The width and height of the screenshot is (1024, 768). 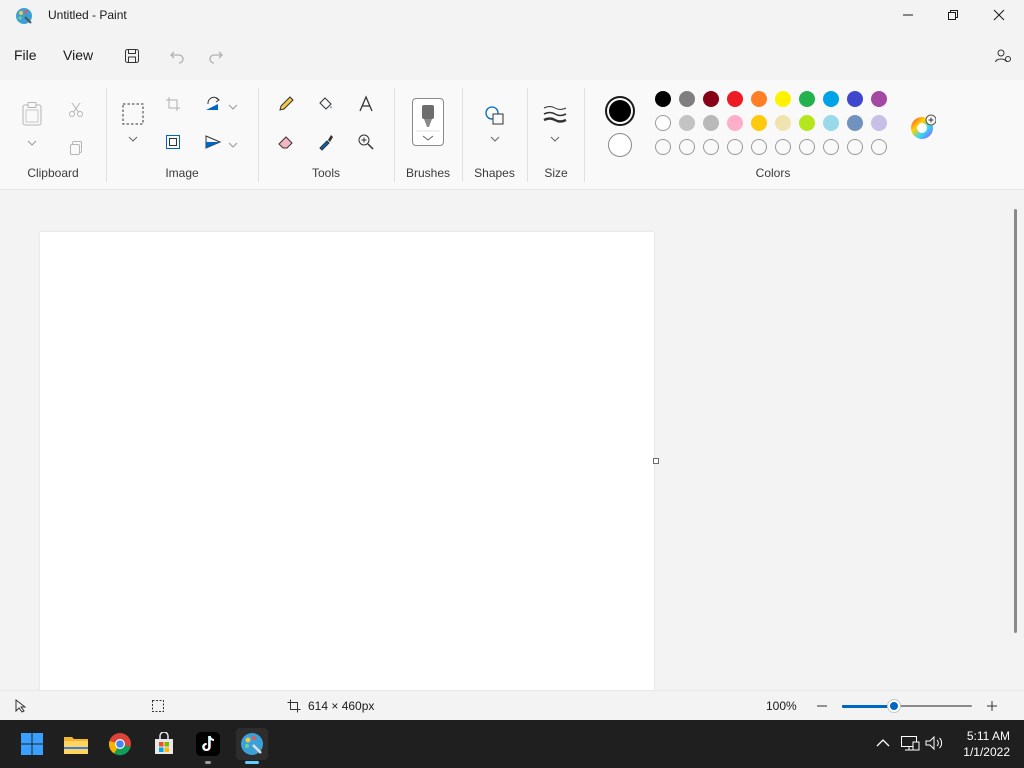 What do you see at coordinates (620, 145) in the screenshot?
I see `secondary-color-button` at bounding box center [620, 145].